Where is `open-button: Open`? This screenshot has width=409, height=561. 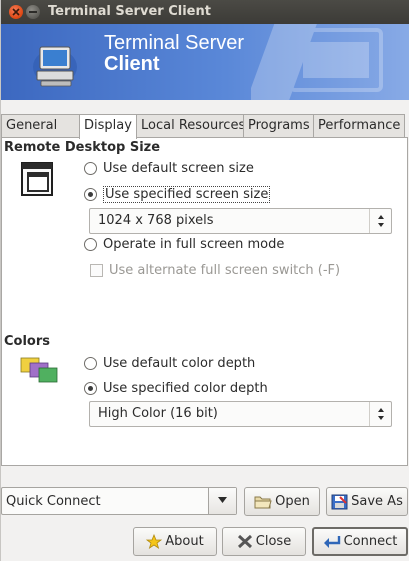 open-button: Open is located at coordinates (282, 501).